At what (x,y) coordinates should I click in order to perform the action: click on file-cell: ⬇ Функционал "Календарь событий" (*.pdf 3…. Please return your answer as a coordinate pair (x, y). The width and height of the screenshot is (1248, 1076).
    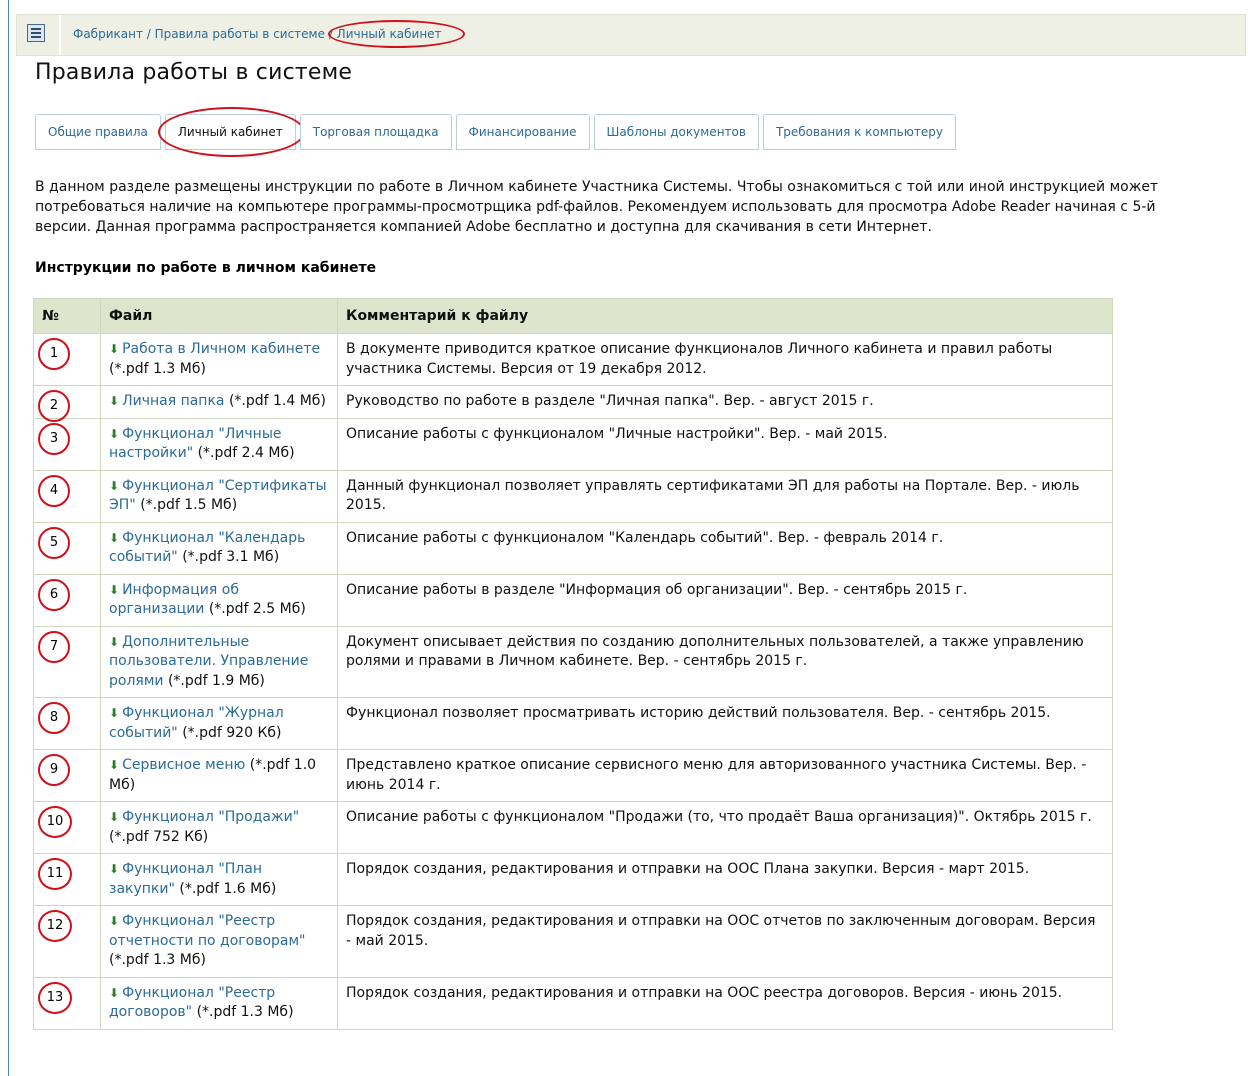
    Looking at the image, I should click on (219, 548).